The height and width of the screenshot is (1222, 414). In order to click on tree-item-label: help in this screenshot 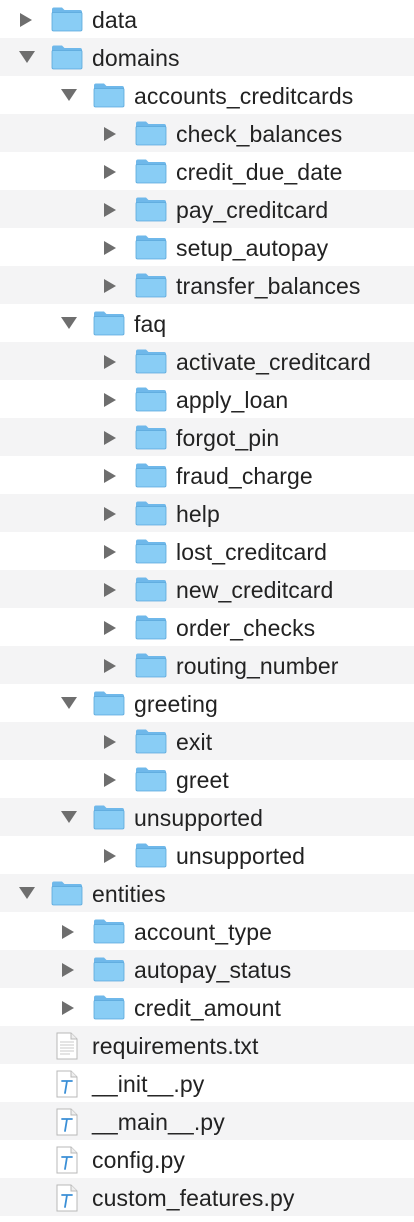, I will do `click(198, 514)`.